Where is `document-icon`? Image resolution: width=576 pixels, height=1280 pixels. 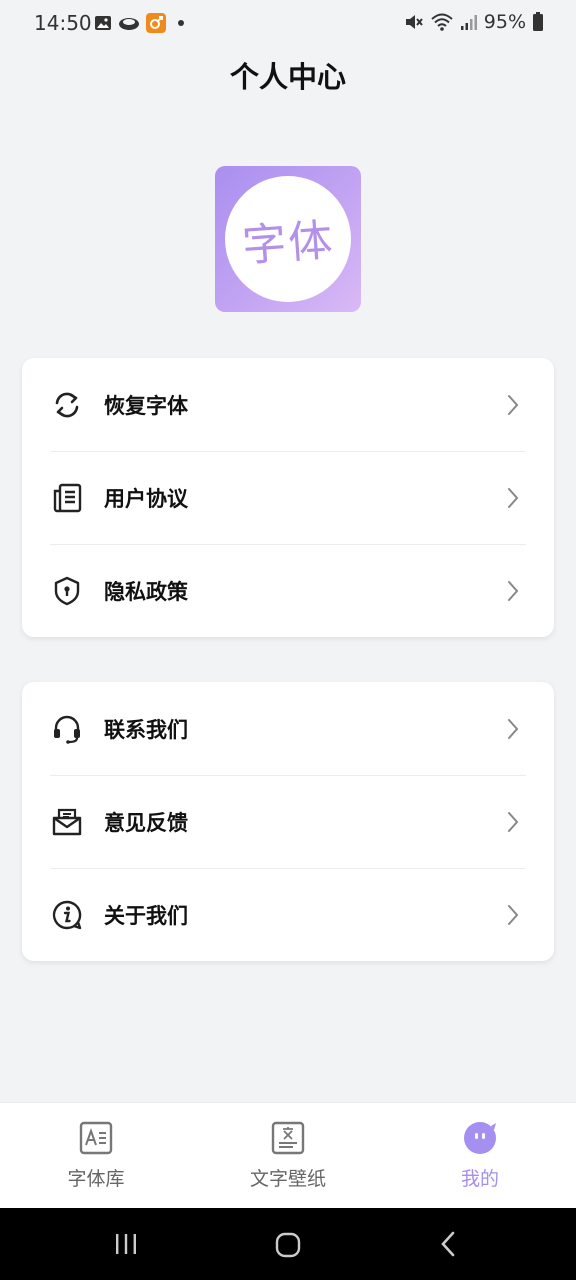 document-icon is located at coordinates (67, 498).